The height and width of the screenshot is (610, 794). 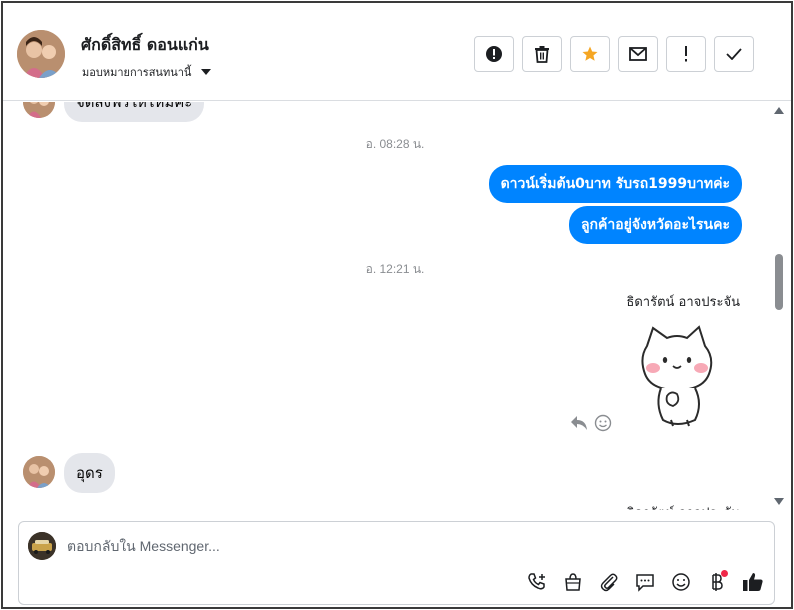 I want to click on composer-toolbar, so click(x=645, y=582).